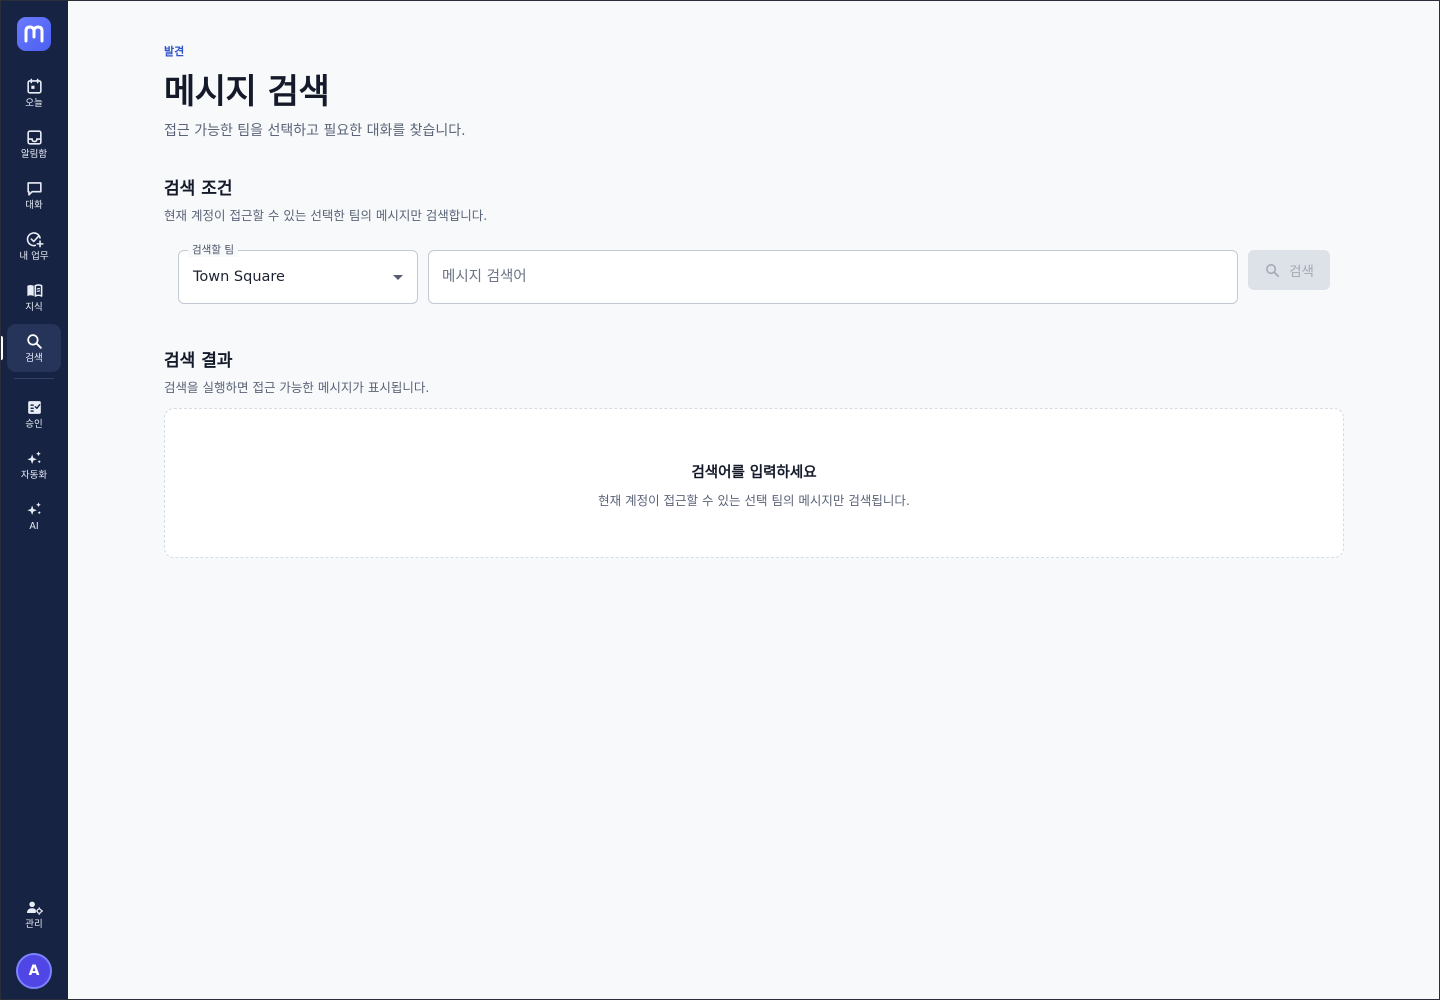 The image size is (1440, 1000). I want to click on sidebar-item-label: 오늘, so click(34, 103).